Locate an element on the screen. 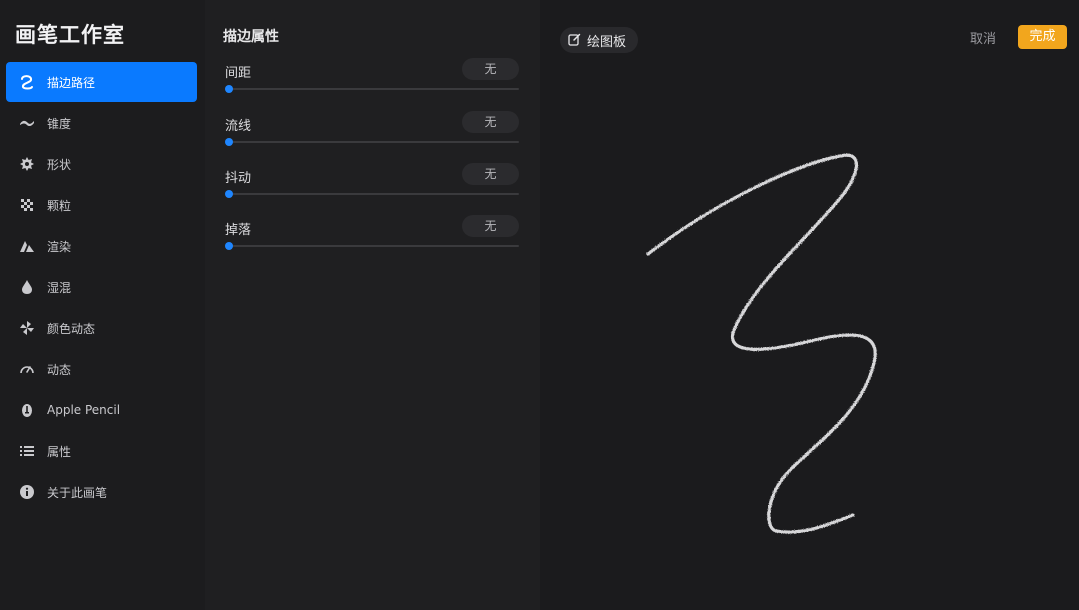 This screenshot has width=1079, height=610. stroke-path-icon is located at coordinates (27, 82).